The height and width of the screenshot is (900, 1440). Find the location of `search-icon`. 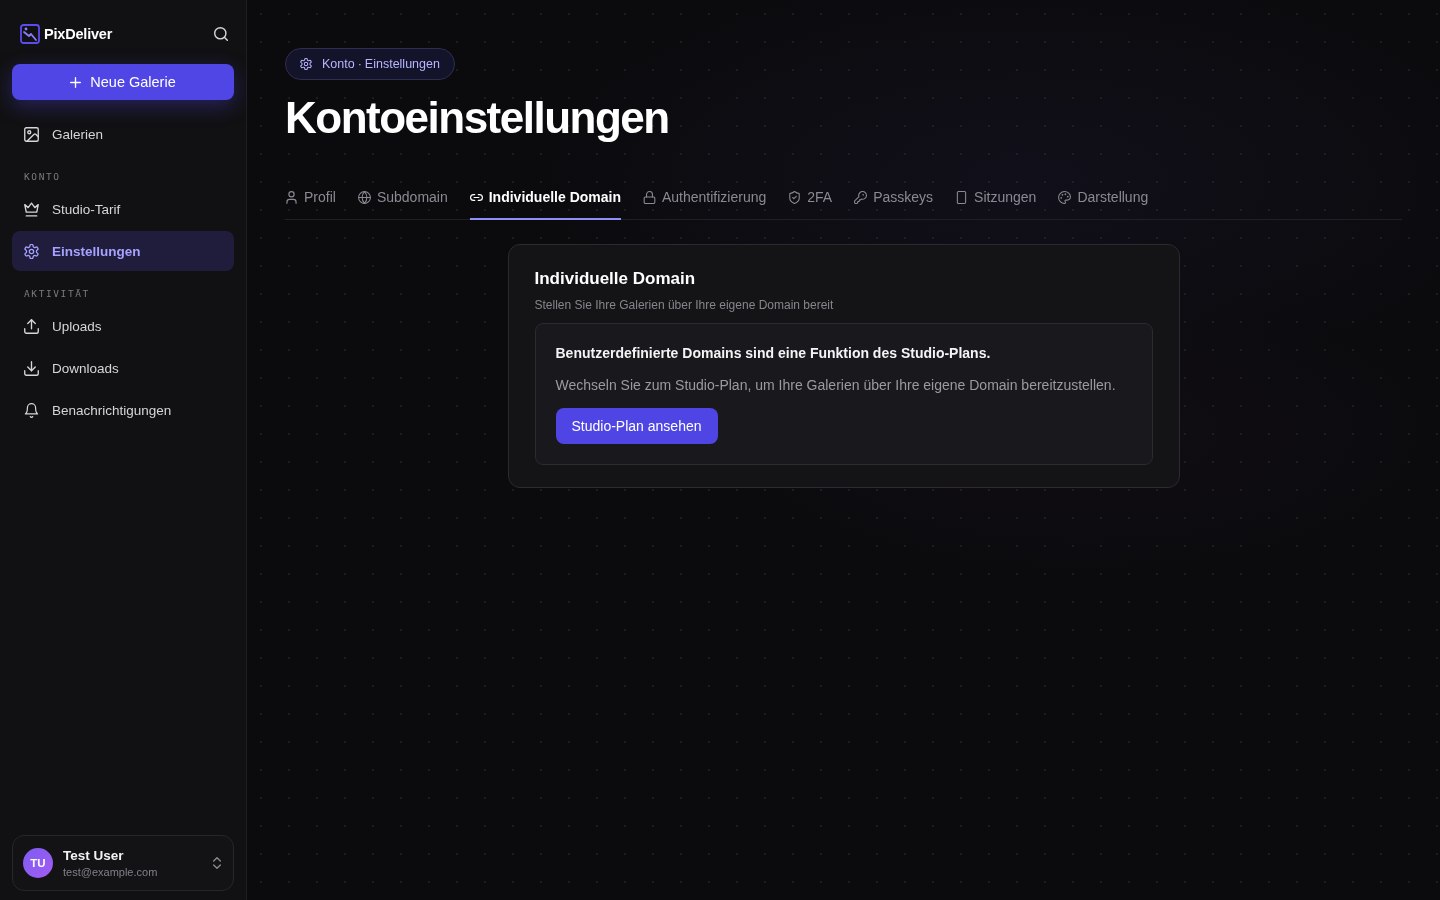

search-icon is located at coordinates (221, 34).